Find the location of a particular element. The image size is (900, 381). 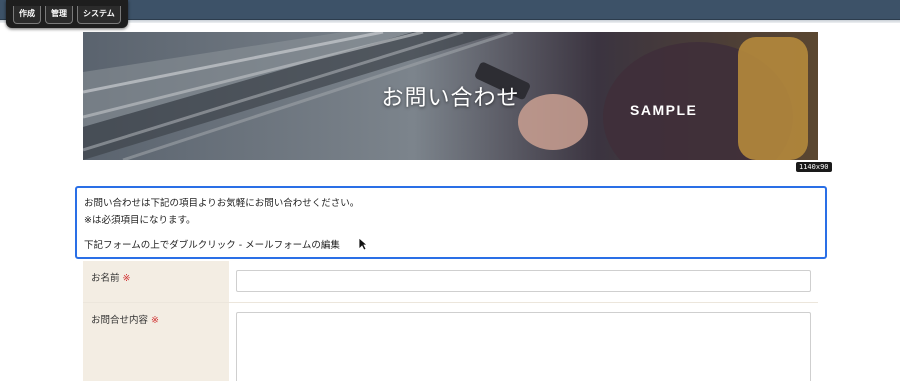

content-label-cell: お問合せ内容 ※ is located at coordinates (156, 342).